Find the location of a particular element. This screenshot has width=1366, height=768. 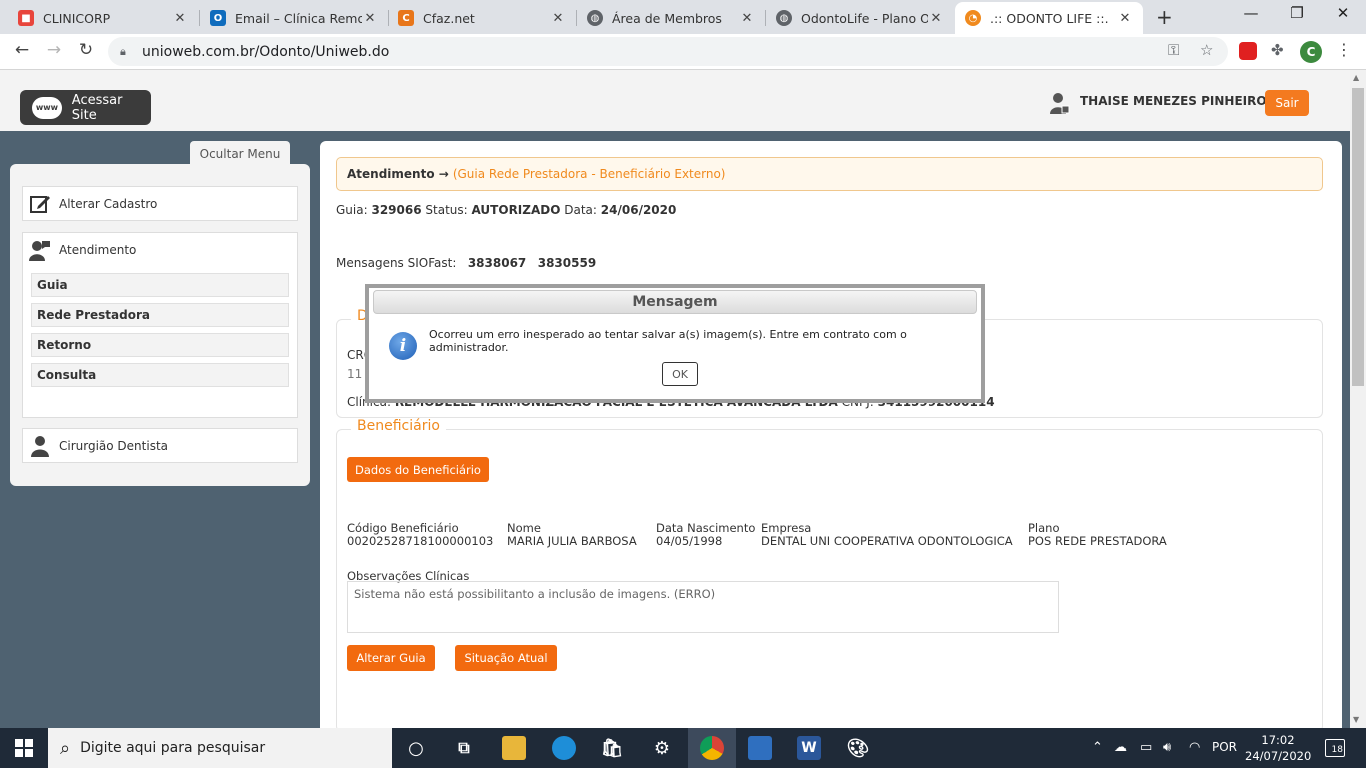

tab-label: OdontoLife - Plano Odontológico is located at coordinates (864, 18).